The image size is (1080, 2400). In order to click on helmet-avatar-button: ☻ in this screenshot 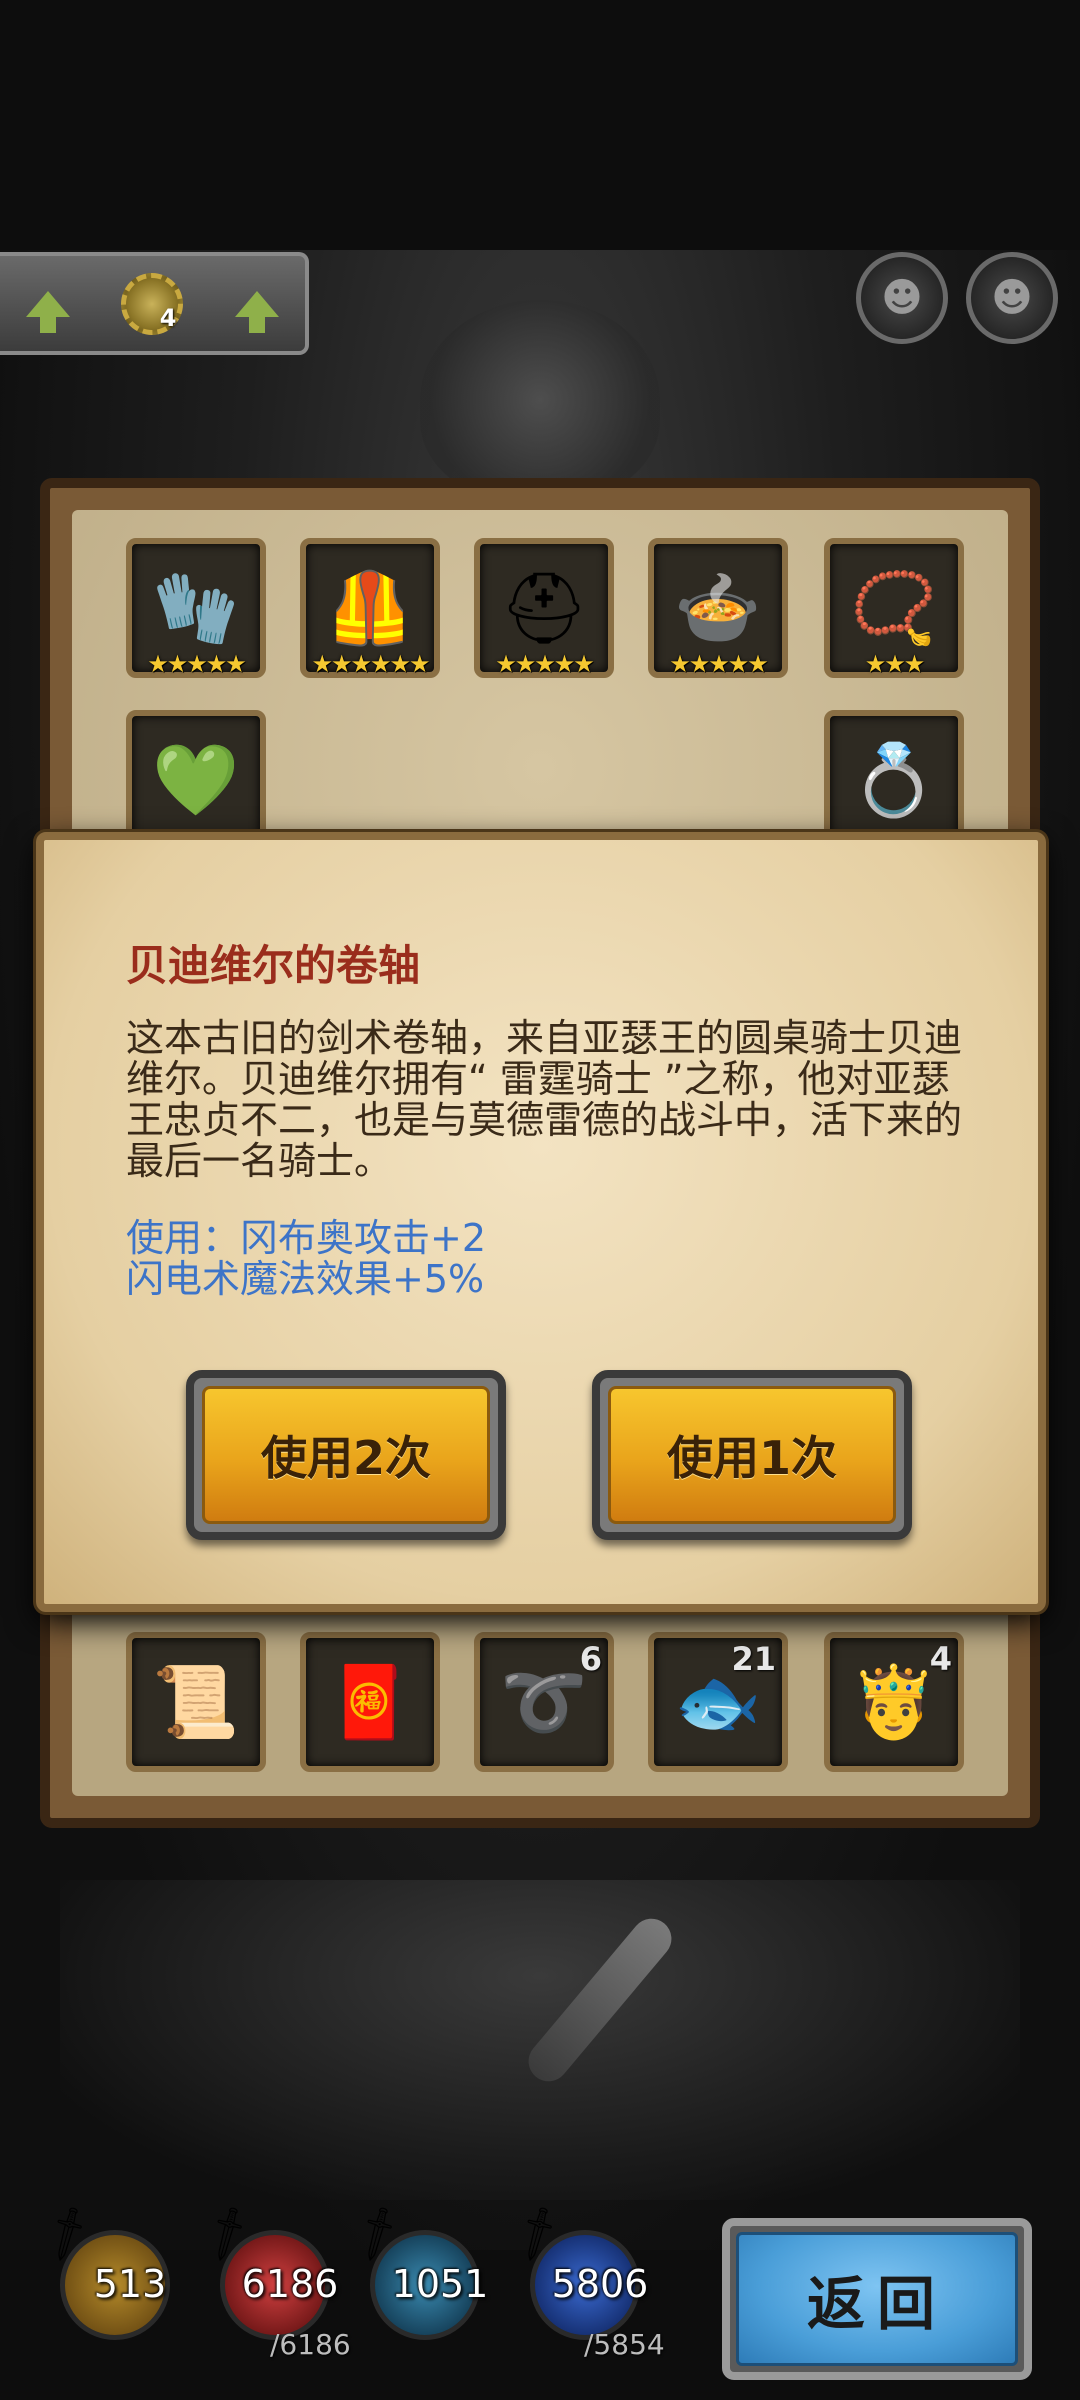, I will do `click(1012, 298)`.